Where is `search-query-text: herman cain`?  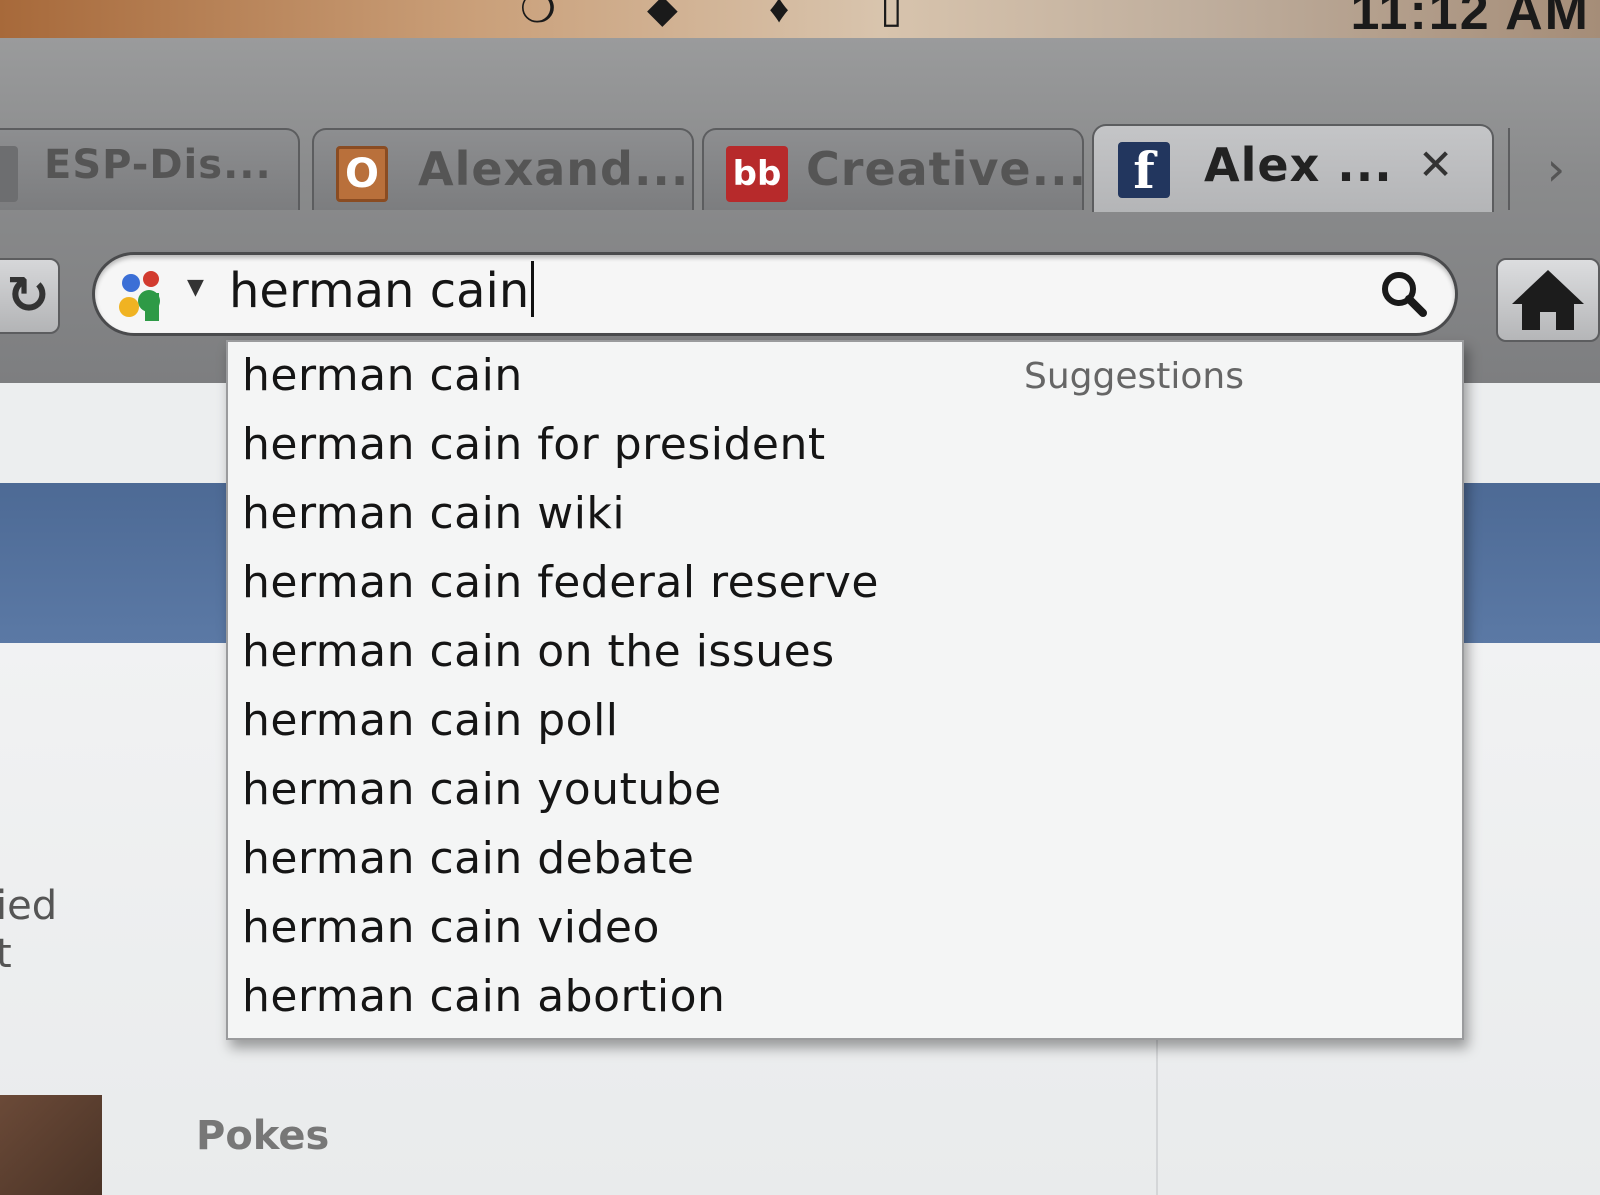
search-query-text: herman cain is located at coordinates (379, 291).